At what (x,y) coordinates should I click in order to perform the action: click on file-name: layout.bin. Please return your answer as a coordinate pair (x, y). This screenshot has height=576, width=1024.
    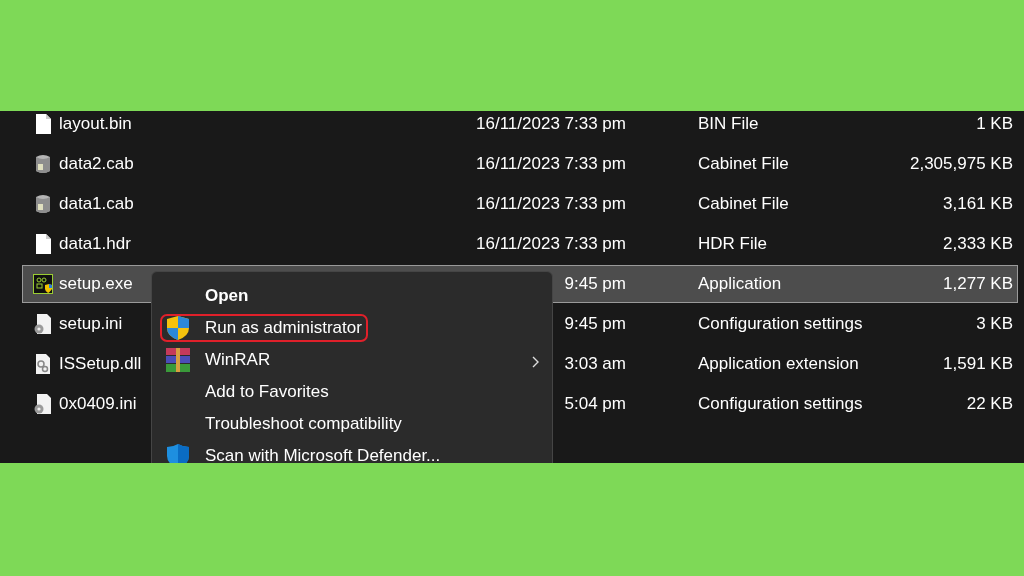
    Looking at the image, I should click on (95, 123).